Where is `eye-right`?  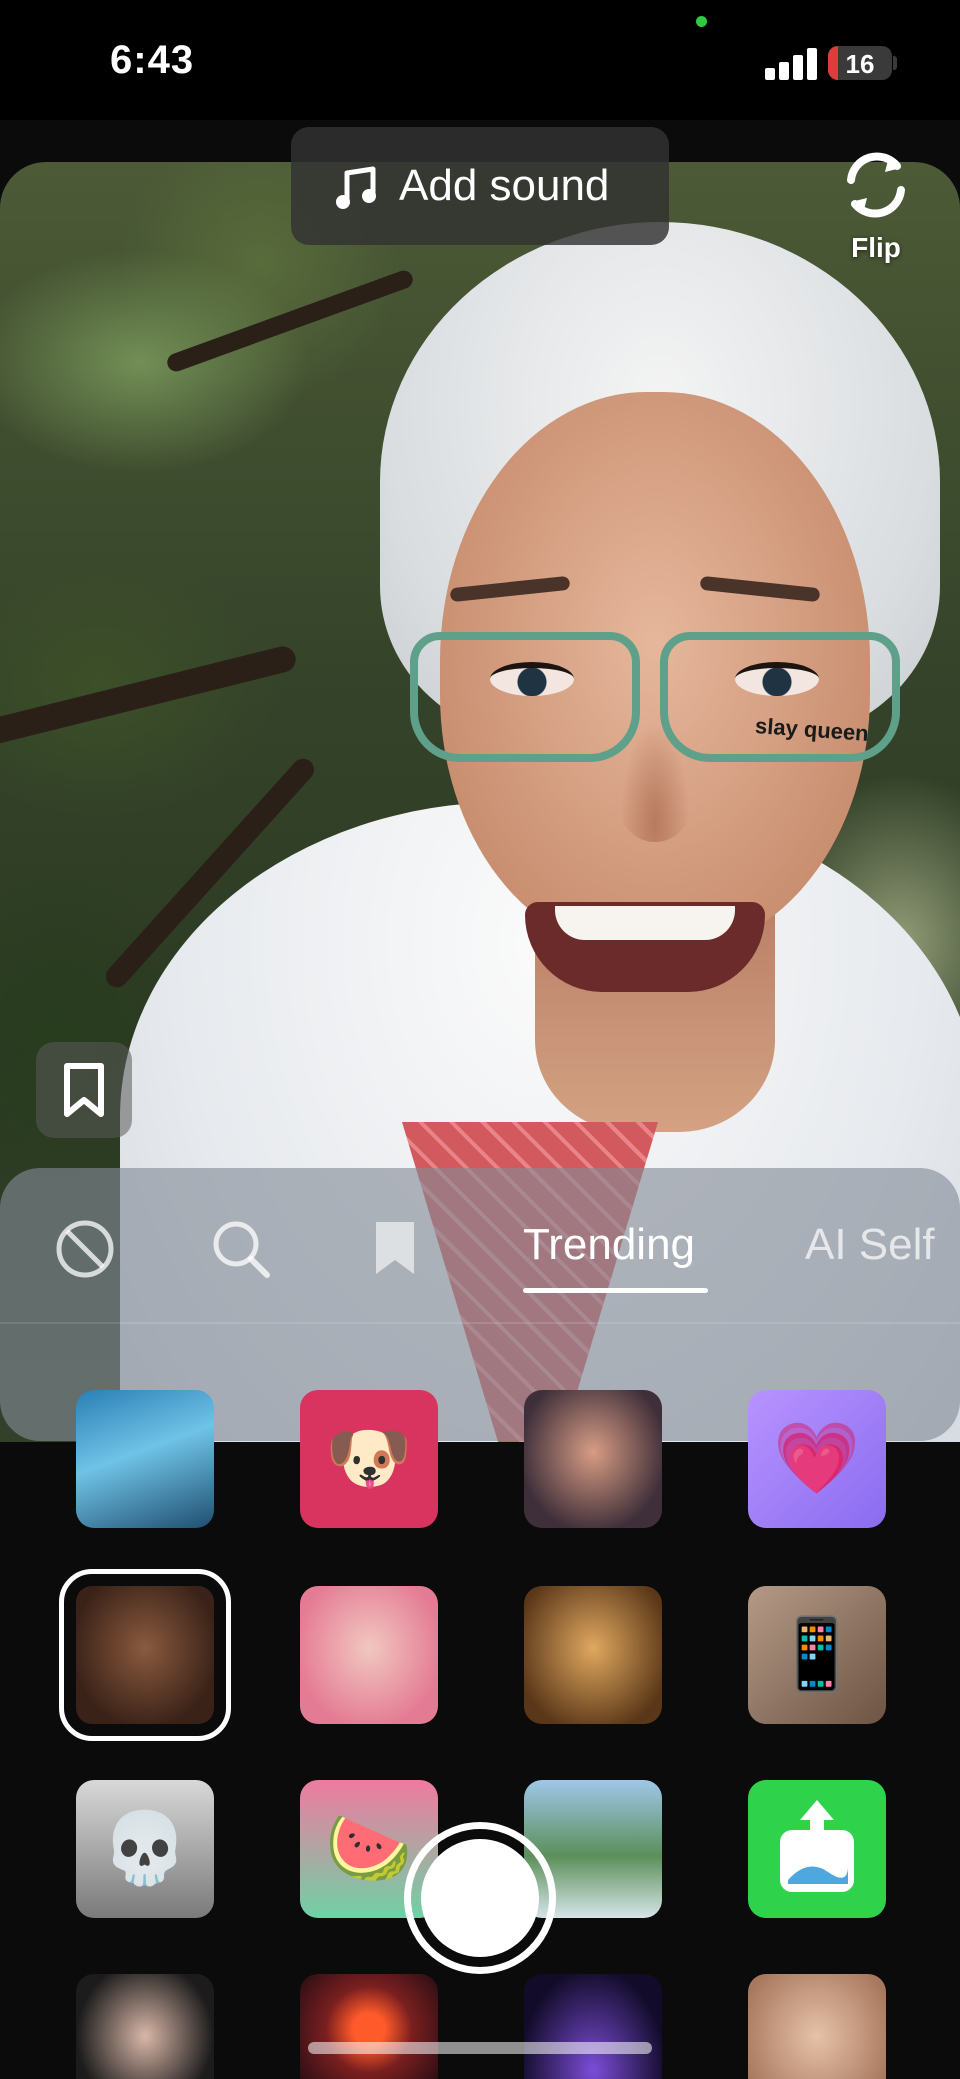 eye-right is located at coordinates (777, 679).